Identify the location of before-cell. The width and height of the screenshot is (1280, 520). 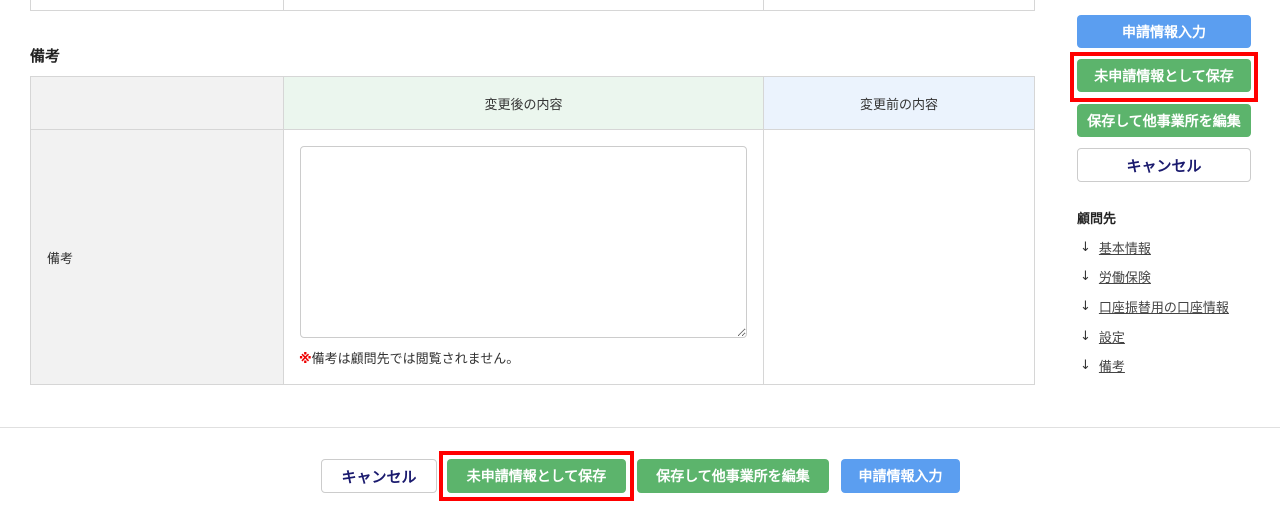
(899, 257).